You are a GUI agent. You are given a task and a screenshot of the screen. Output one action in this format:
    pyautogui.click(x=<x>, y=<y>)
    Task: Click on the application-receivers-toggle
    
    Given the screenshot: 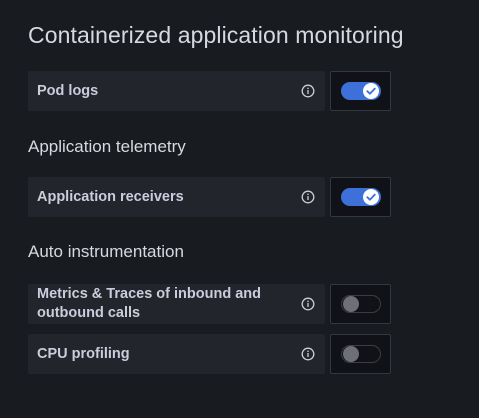 What is the action you would take?
    pyautogui.click(x=360, y=197)
    